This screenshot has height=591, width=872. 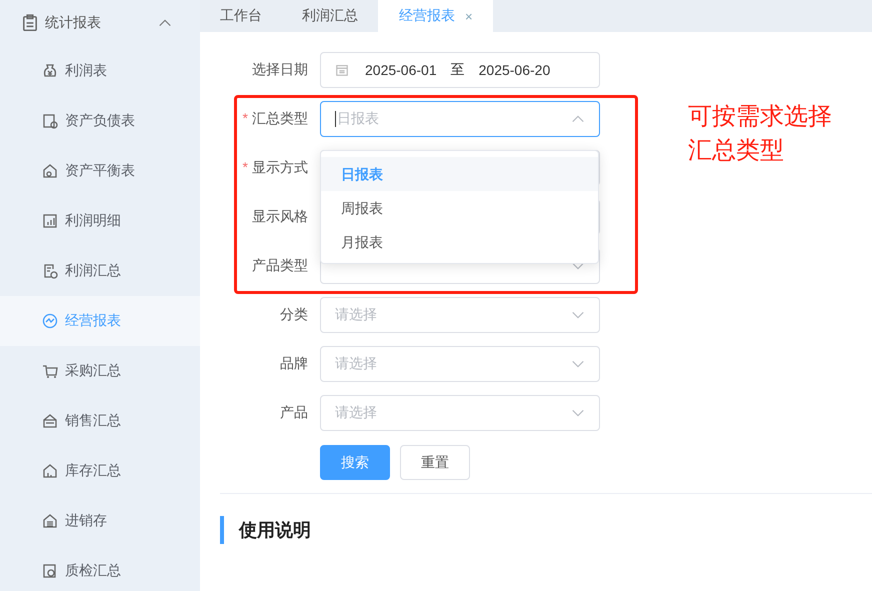 I want to click on field-label: 显示风格, so click(x=280, y=216).